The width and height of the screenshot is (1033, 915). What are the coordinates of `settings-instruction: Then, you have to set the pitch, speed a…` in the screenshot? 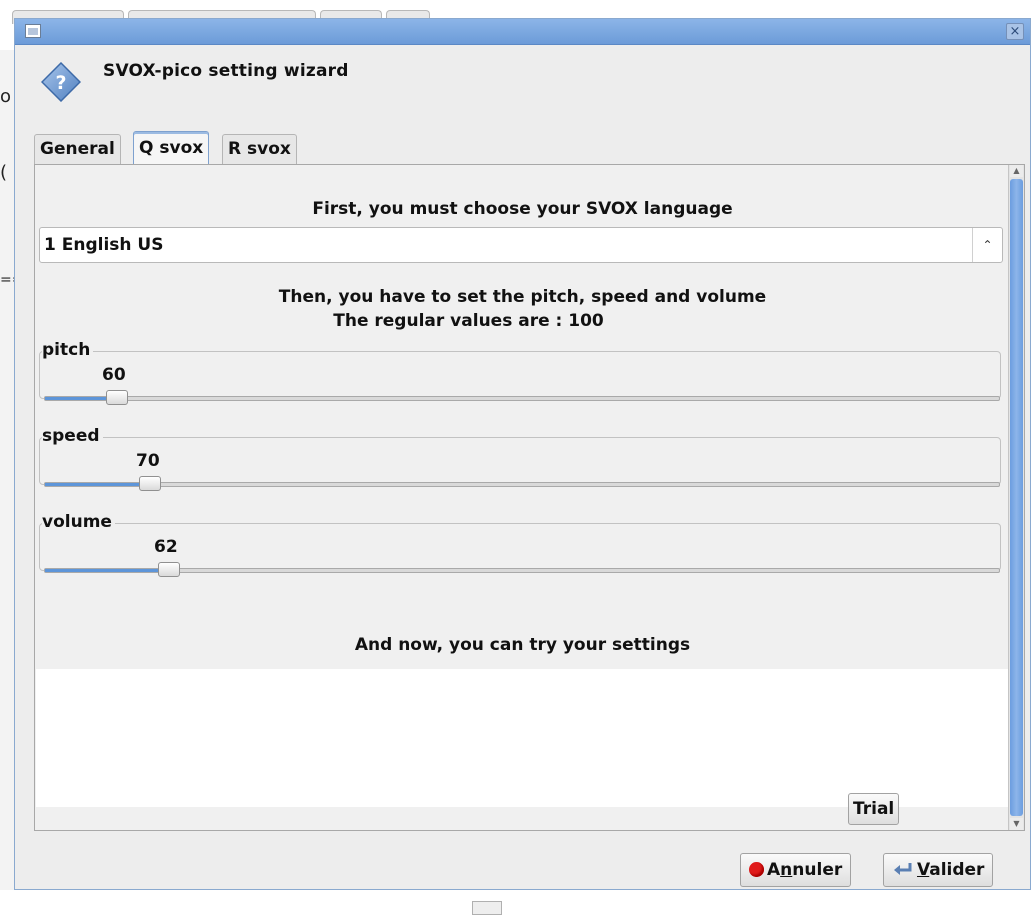 It's located at (522, 297).